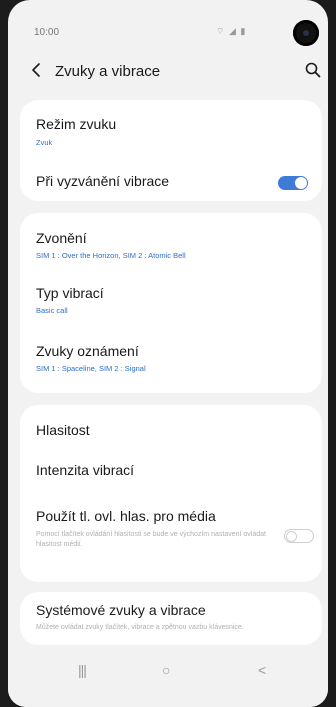 The image size is (336, 707). What do you see at coordinates (313, 70) in the screenshot?
I see `search-icon` at bounding box center [313, 70].